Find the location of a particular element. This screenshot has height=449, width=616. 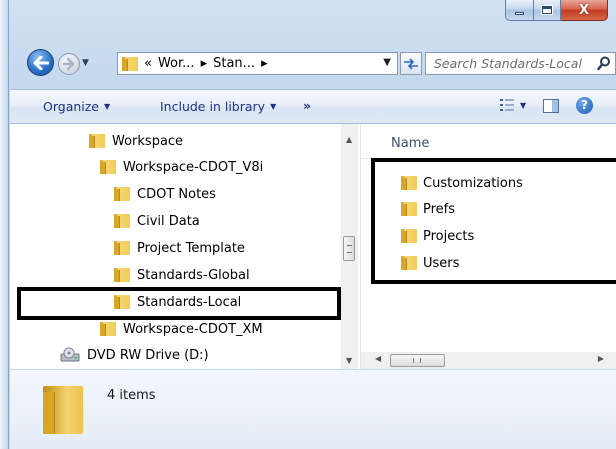

navigation-pane-scrollbar: ▲ ▼ is located at coordinates (349, 246).